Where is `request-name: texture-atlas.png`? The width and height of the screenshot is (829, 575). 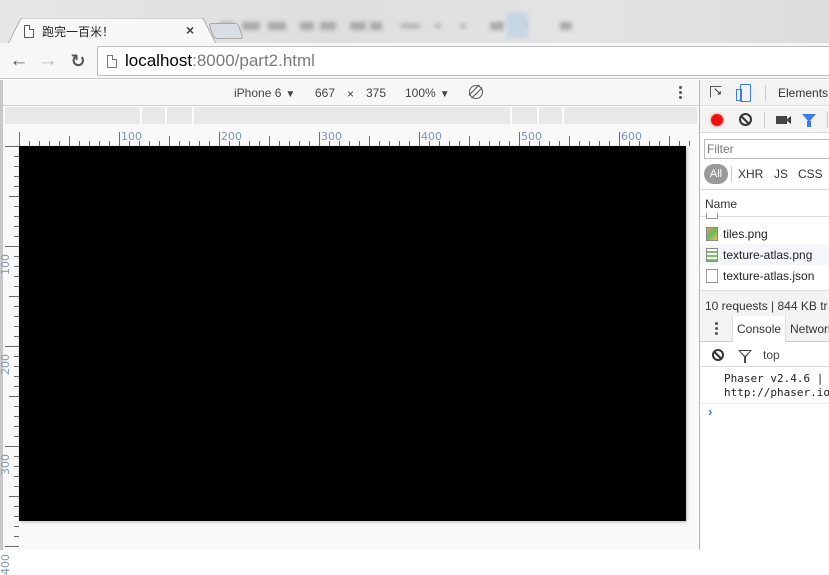
request-name: texture-atlas.png is located at coordinates (768, 254).